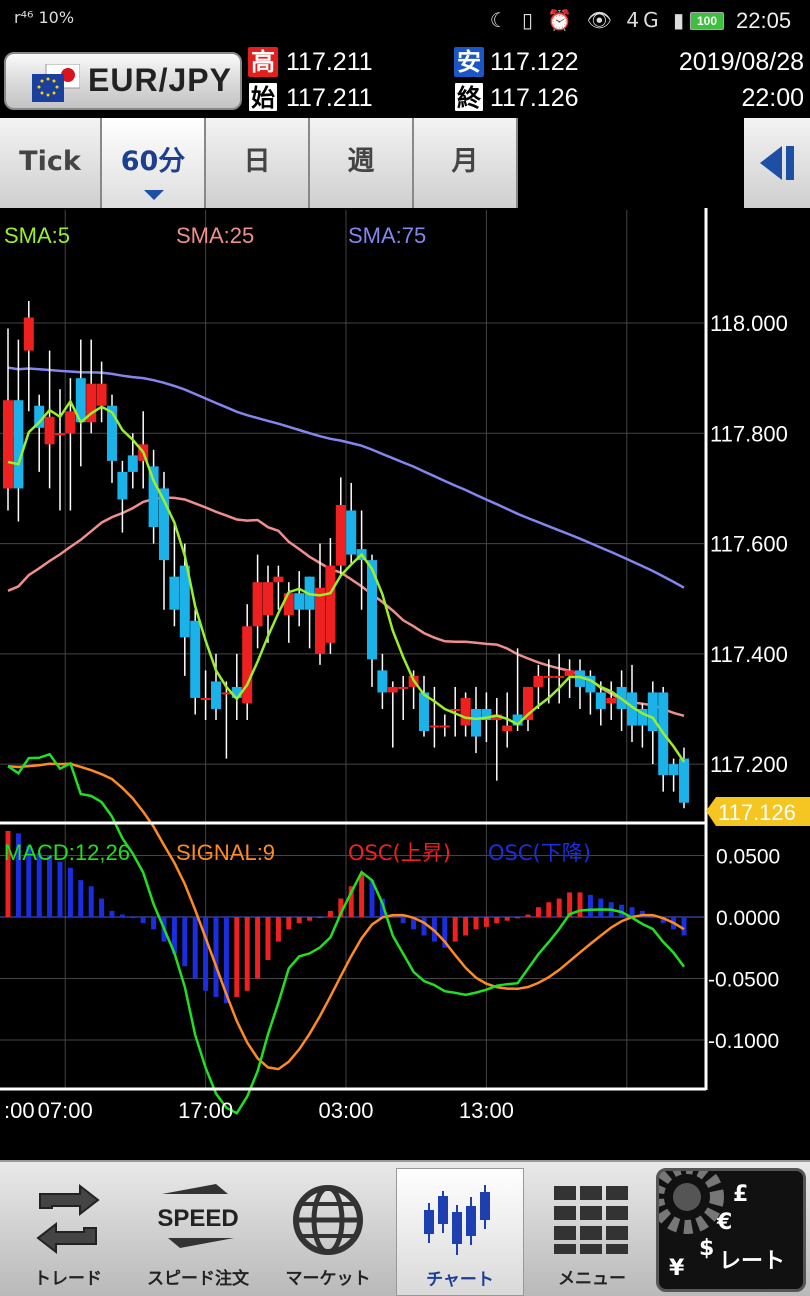 The image size is (810, 1296). What do you see at coordinates (37, 235) in the screenshot?
I see `legend-sma5: SMA:5` at bounding box center [37, 235].